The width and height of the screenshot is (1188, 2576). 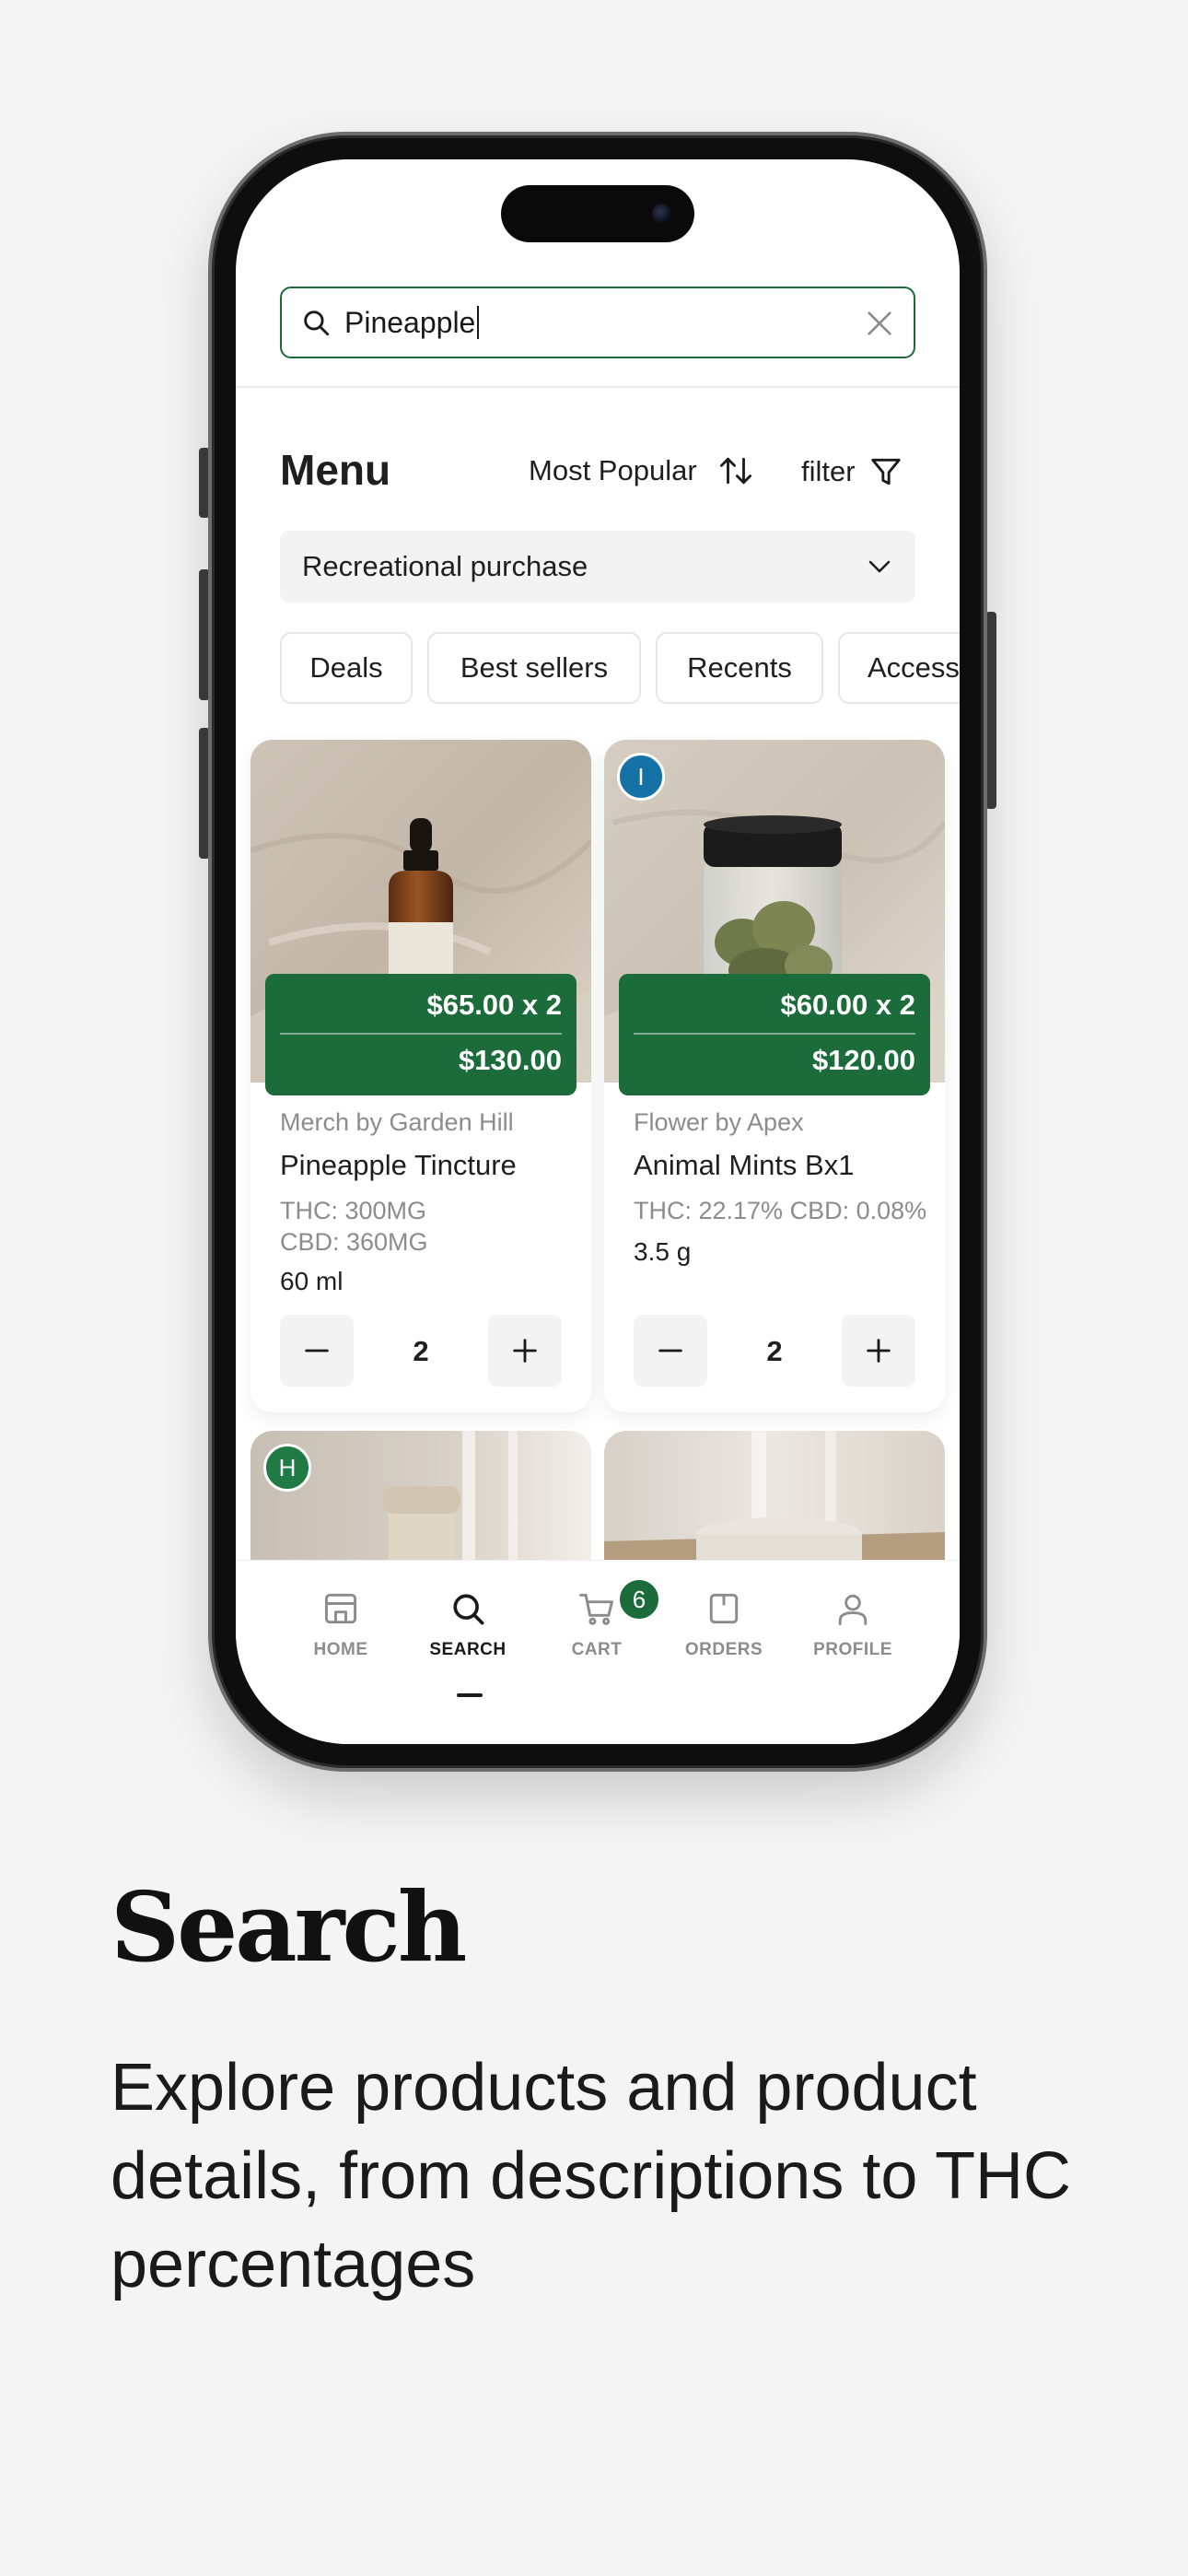 I want to click on tab-label: PROFILE, so click(x=852, y=1649).